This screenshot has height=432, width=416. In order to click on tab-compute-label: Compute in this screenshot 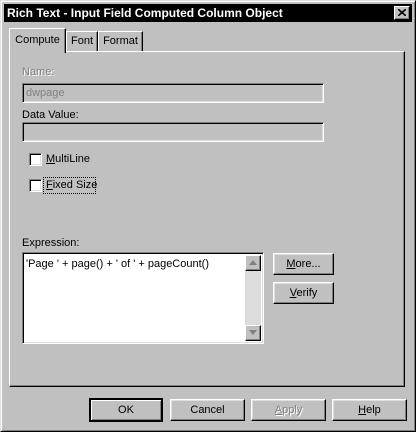, I will do `click(37, 40)`.